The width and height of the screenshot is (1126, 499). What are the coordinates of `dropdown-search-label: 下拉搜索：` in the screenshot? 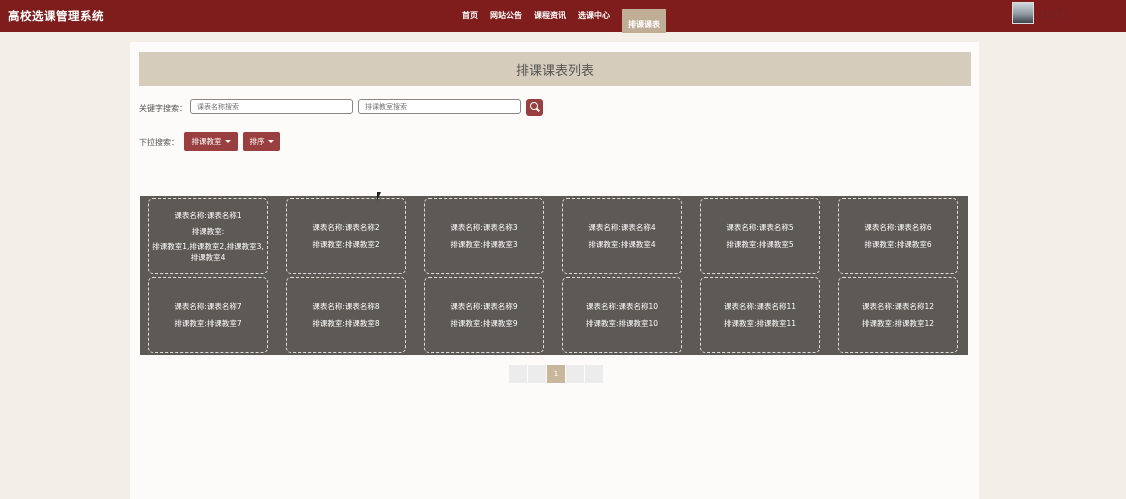 It's located at (159, 142).